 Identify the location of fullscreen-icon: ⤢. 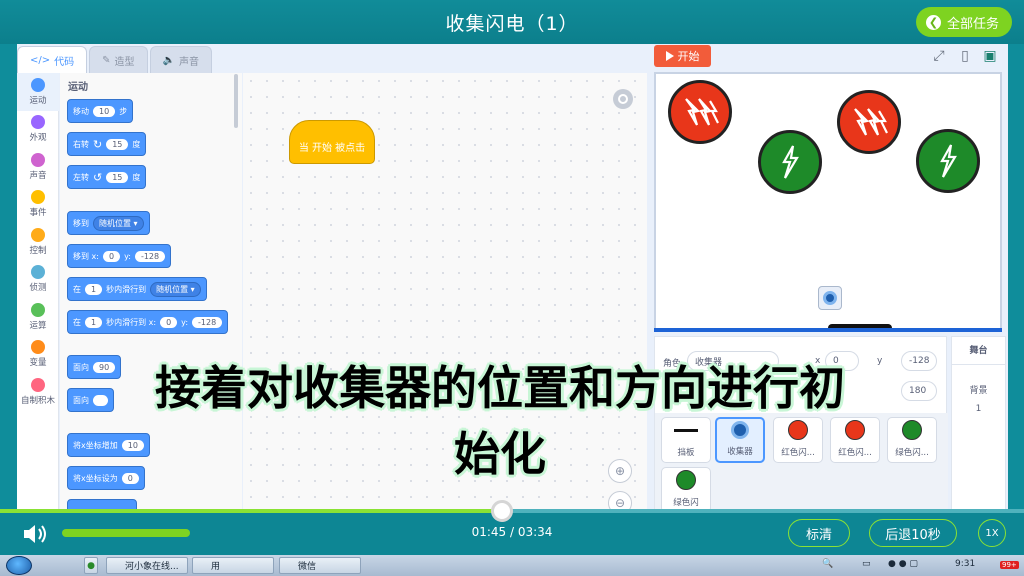
(939, 55).